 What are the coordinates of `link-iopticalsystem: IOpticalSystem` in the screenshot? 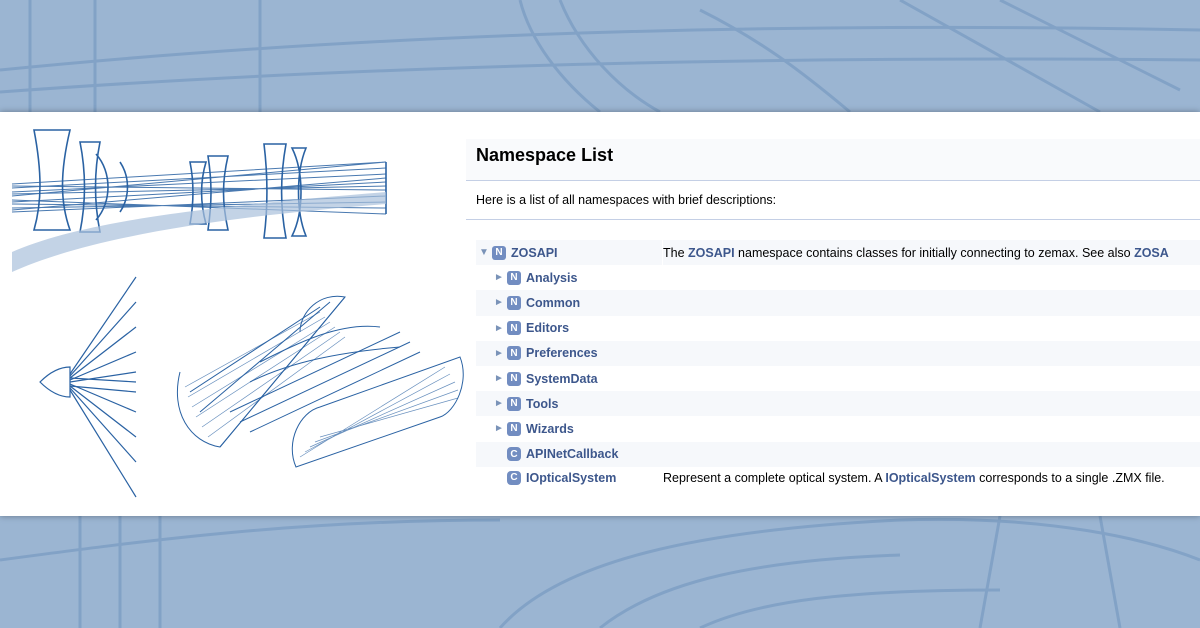 It's located at (571, 478).